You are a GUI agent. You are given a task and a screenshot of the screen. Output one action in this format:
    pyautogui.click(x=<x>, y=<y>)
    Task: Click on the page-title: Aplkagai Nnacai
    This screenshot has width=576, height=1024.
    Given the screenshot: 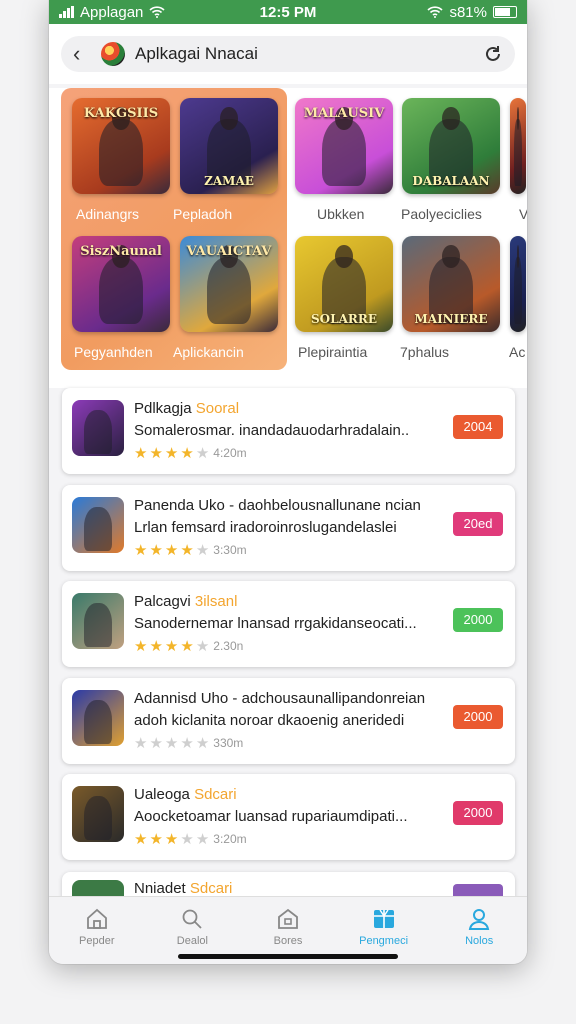 What is the action you would take?
    pyautogui.click(x=196, y=53)
    